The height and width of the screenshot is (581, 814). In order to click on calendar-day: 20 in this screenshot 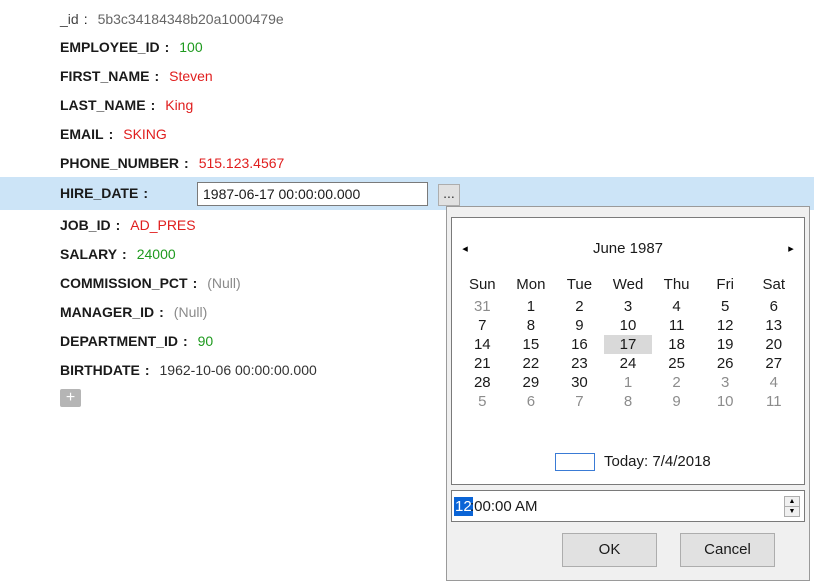, I will do `click(773, 344)`.